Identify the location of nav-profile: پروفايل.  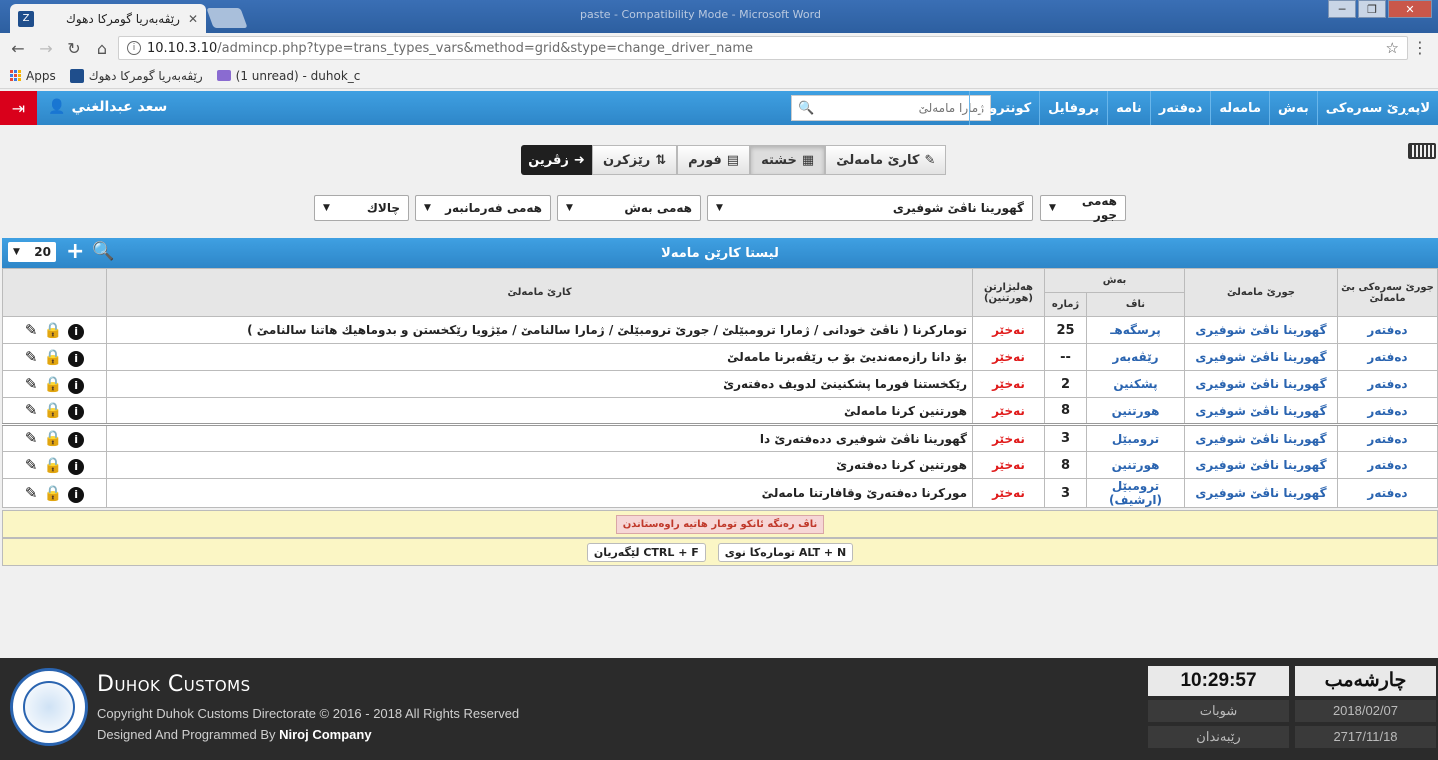
(1073, 108).